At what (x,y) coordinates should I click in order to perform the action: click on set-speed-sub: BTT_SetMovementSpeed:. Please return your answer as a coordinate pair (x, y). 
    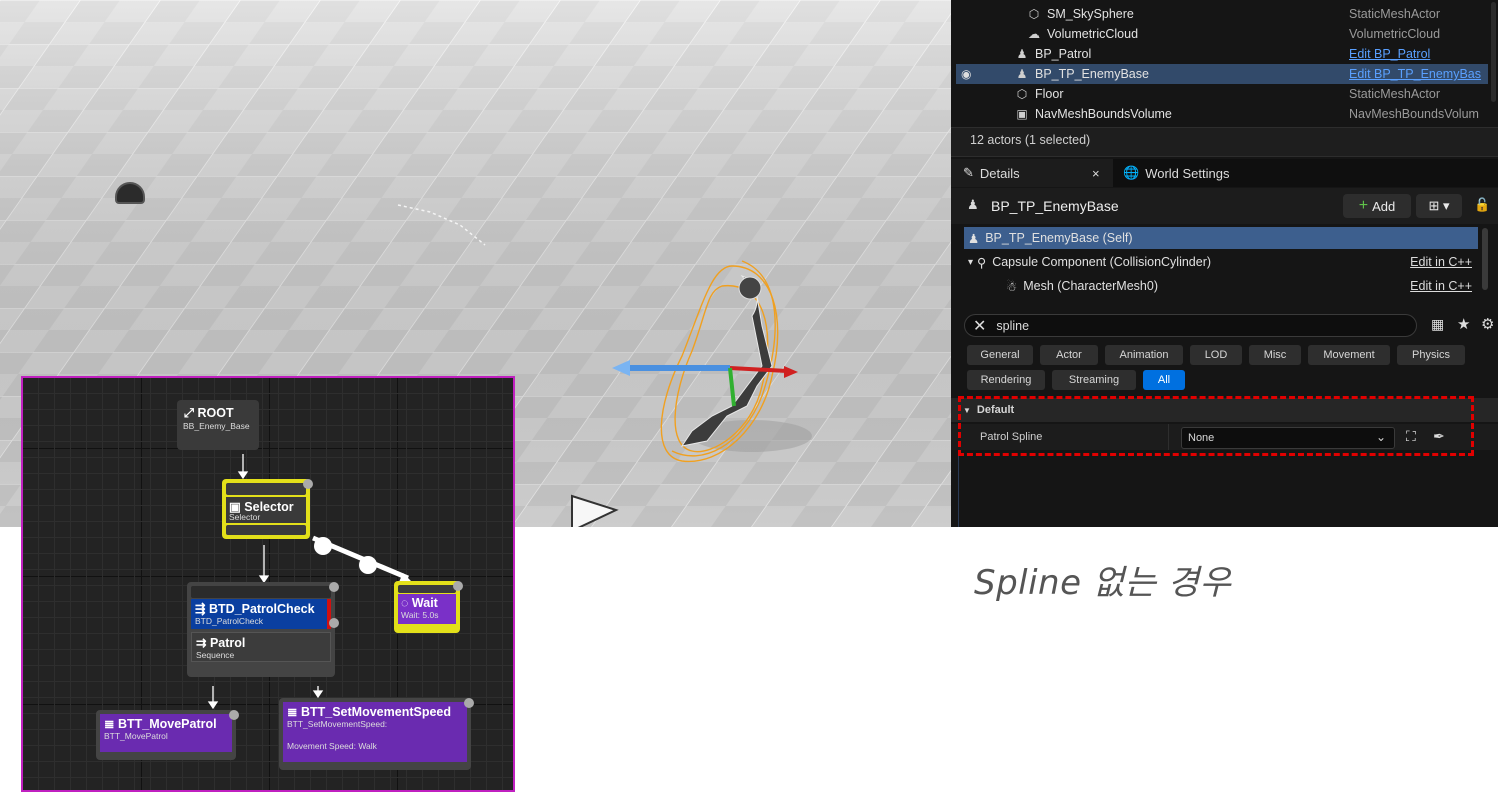
    Looking at the image, I should click on (337, 724).